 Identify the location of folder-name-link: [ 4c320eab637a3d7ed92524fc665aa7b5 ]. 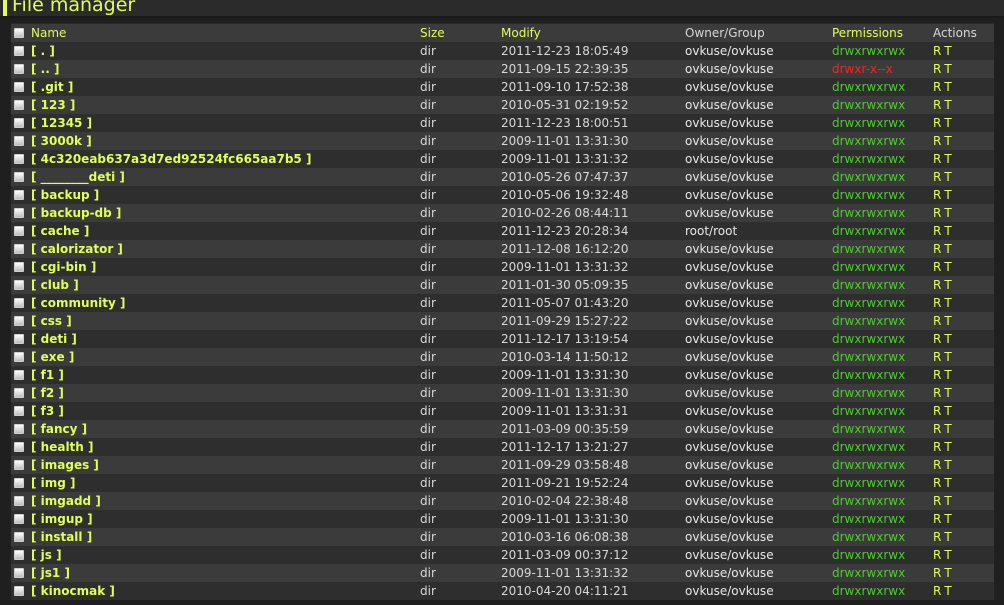
(171, 159).